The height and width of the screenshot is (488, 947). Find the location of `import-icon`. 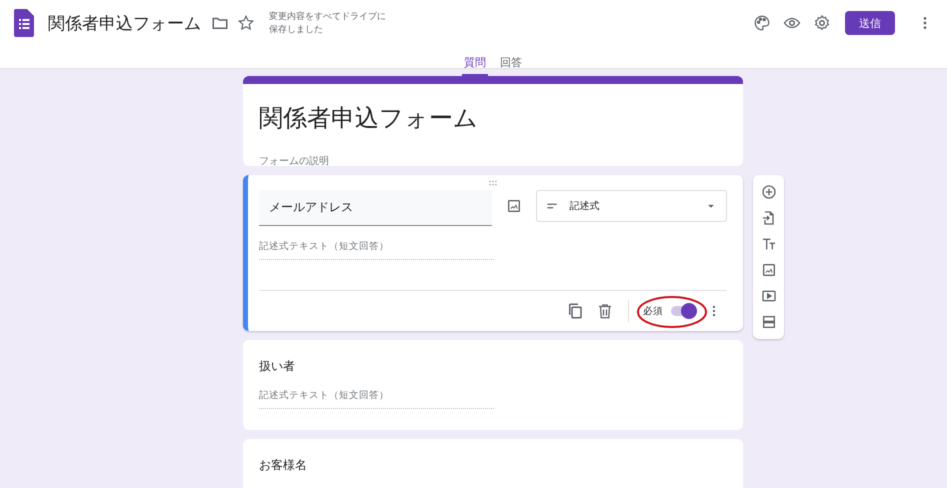

import-icon is located at coordinates (768, 218).